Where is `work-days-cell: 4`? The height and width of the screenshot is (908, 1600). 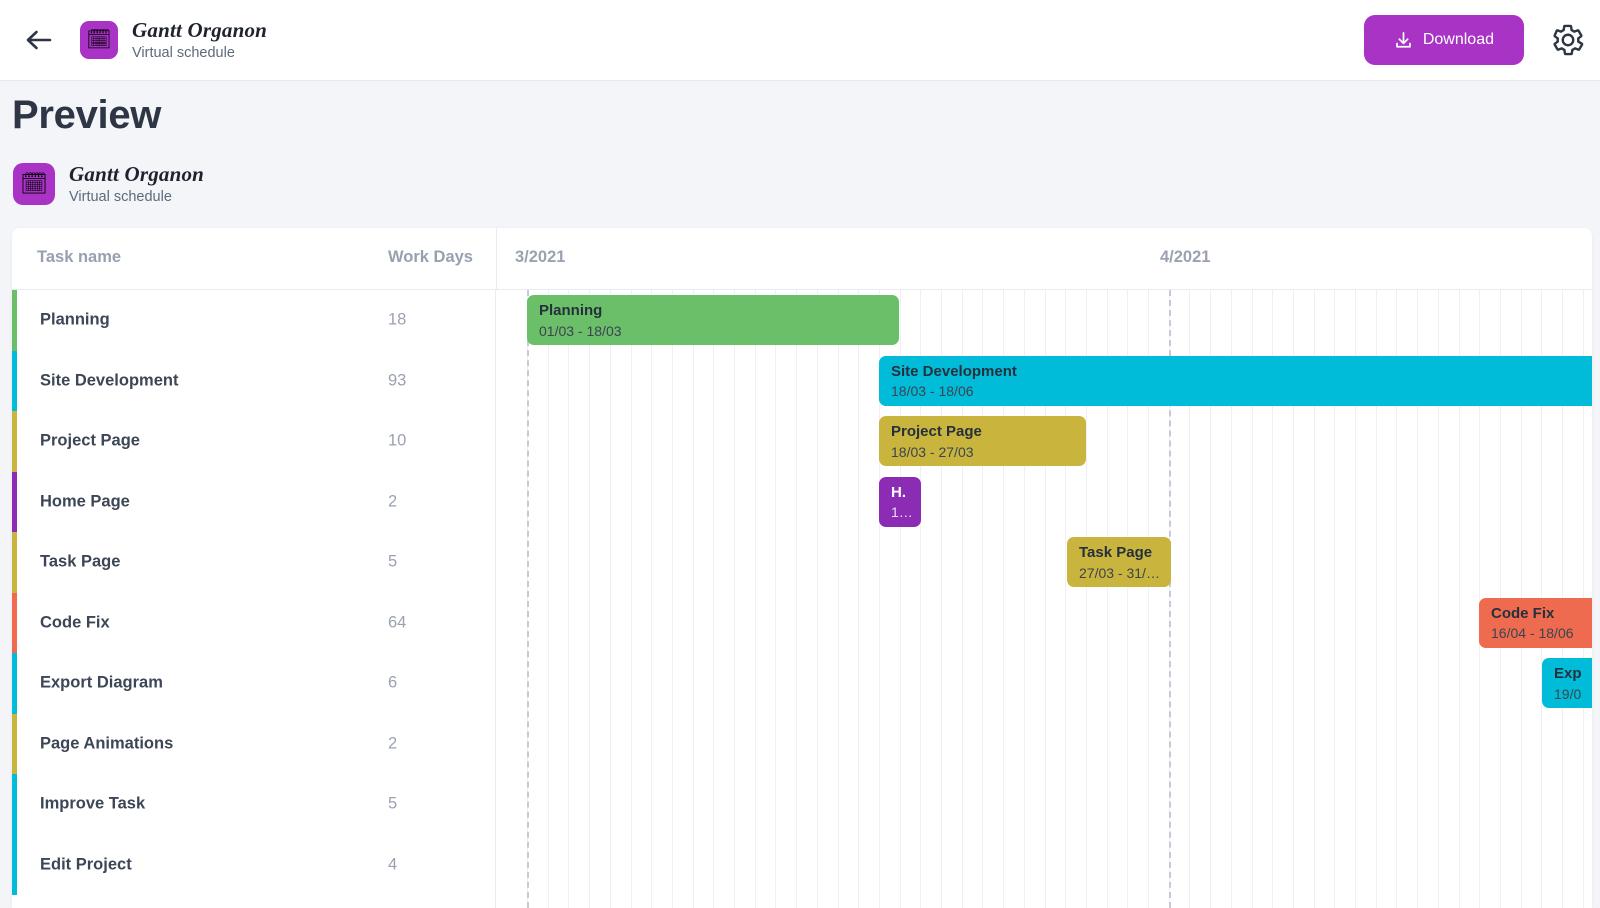 work-days-cell: 4 is located at coordinates (393, 864).